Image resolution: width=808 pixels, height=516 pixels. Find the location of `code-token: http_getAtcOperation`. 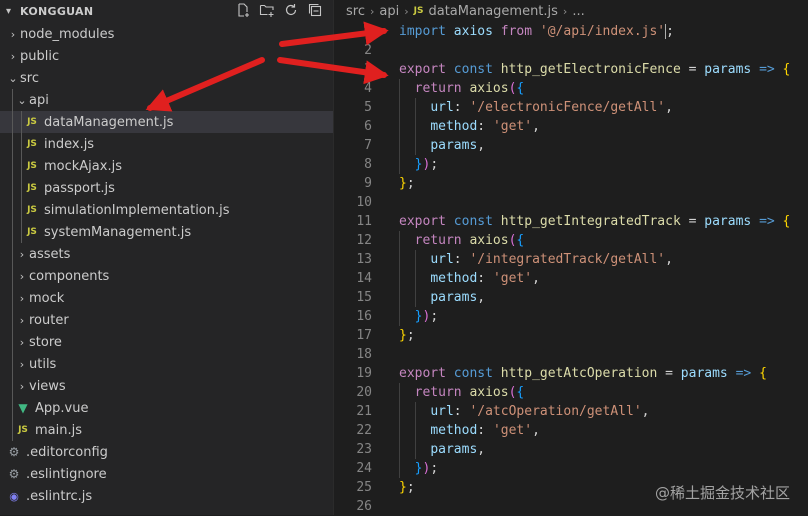

code-token: http_getAtcOperation is located at coordinates (579, 373).